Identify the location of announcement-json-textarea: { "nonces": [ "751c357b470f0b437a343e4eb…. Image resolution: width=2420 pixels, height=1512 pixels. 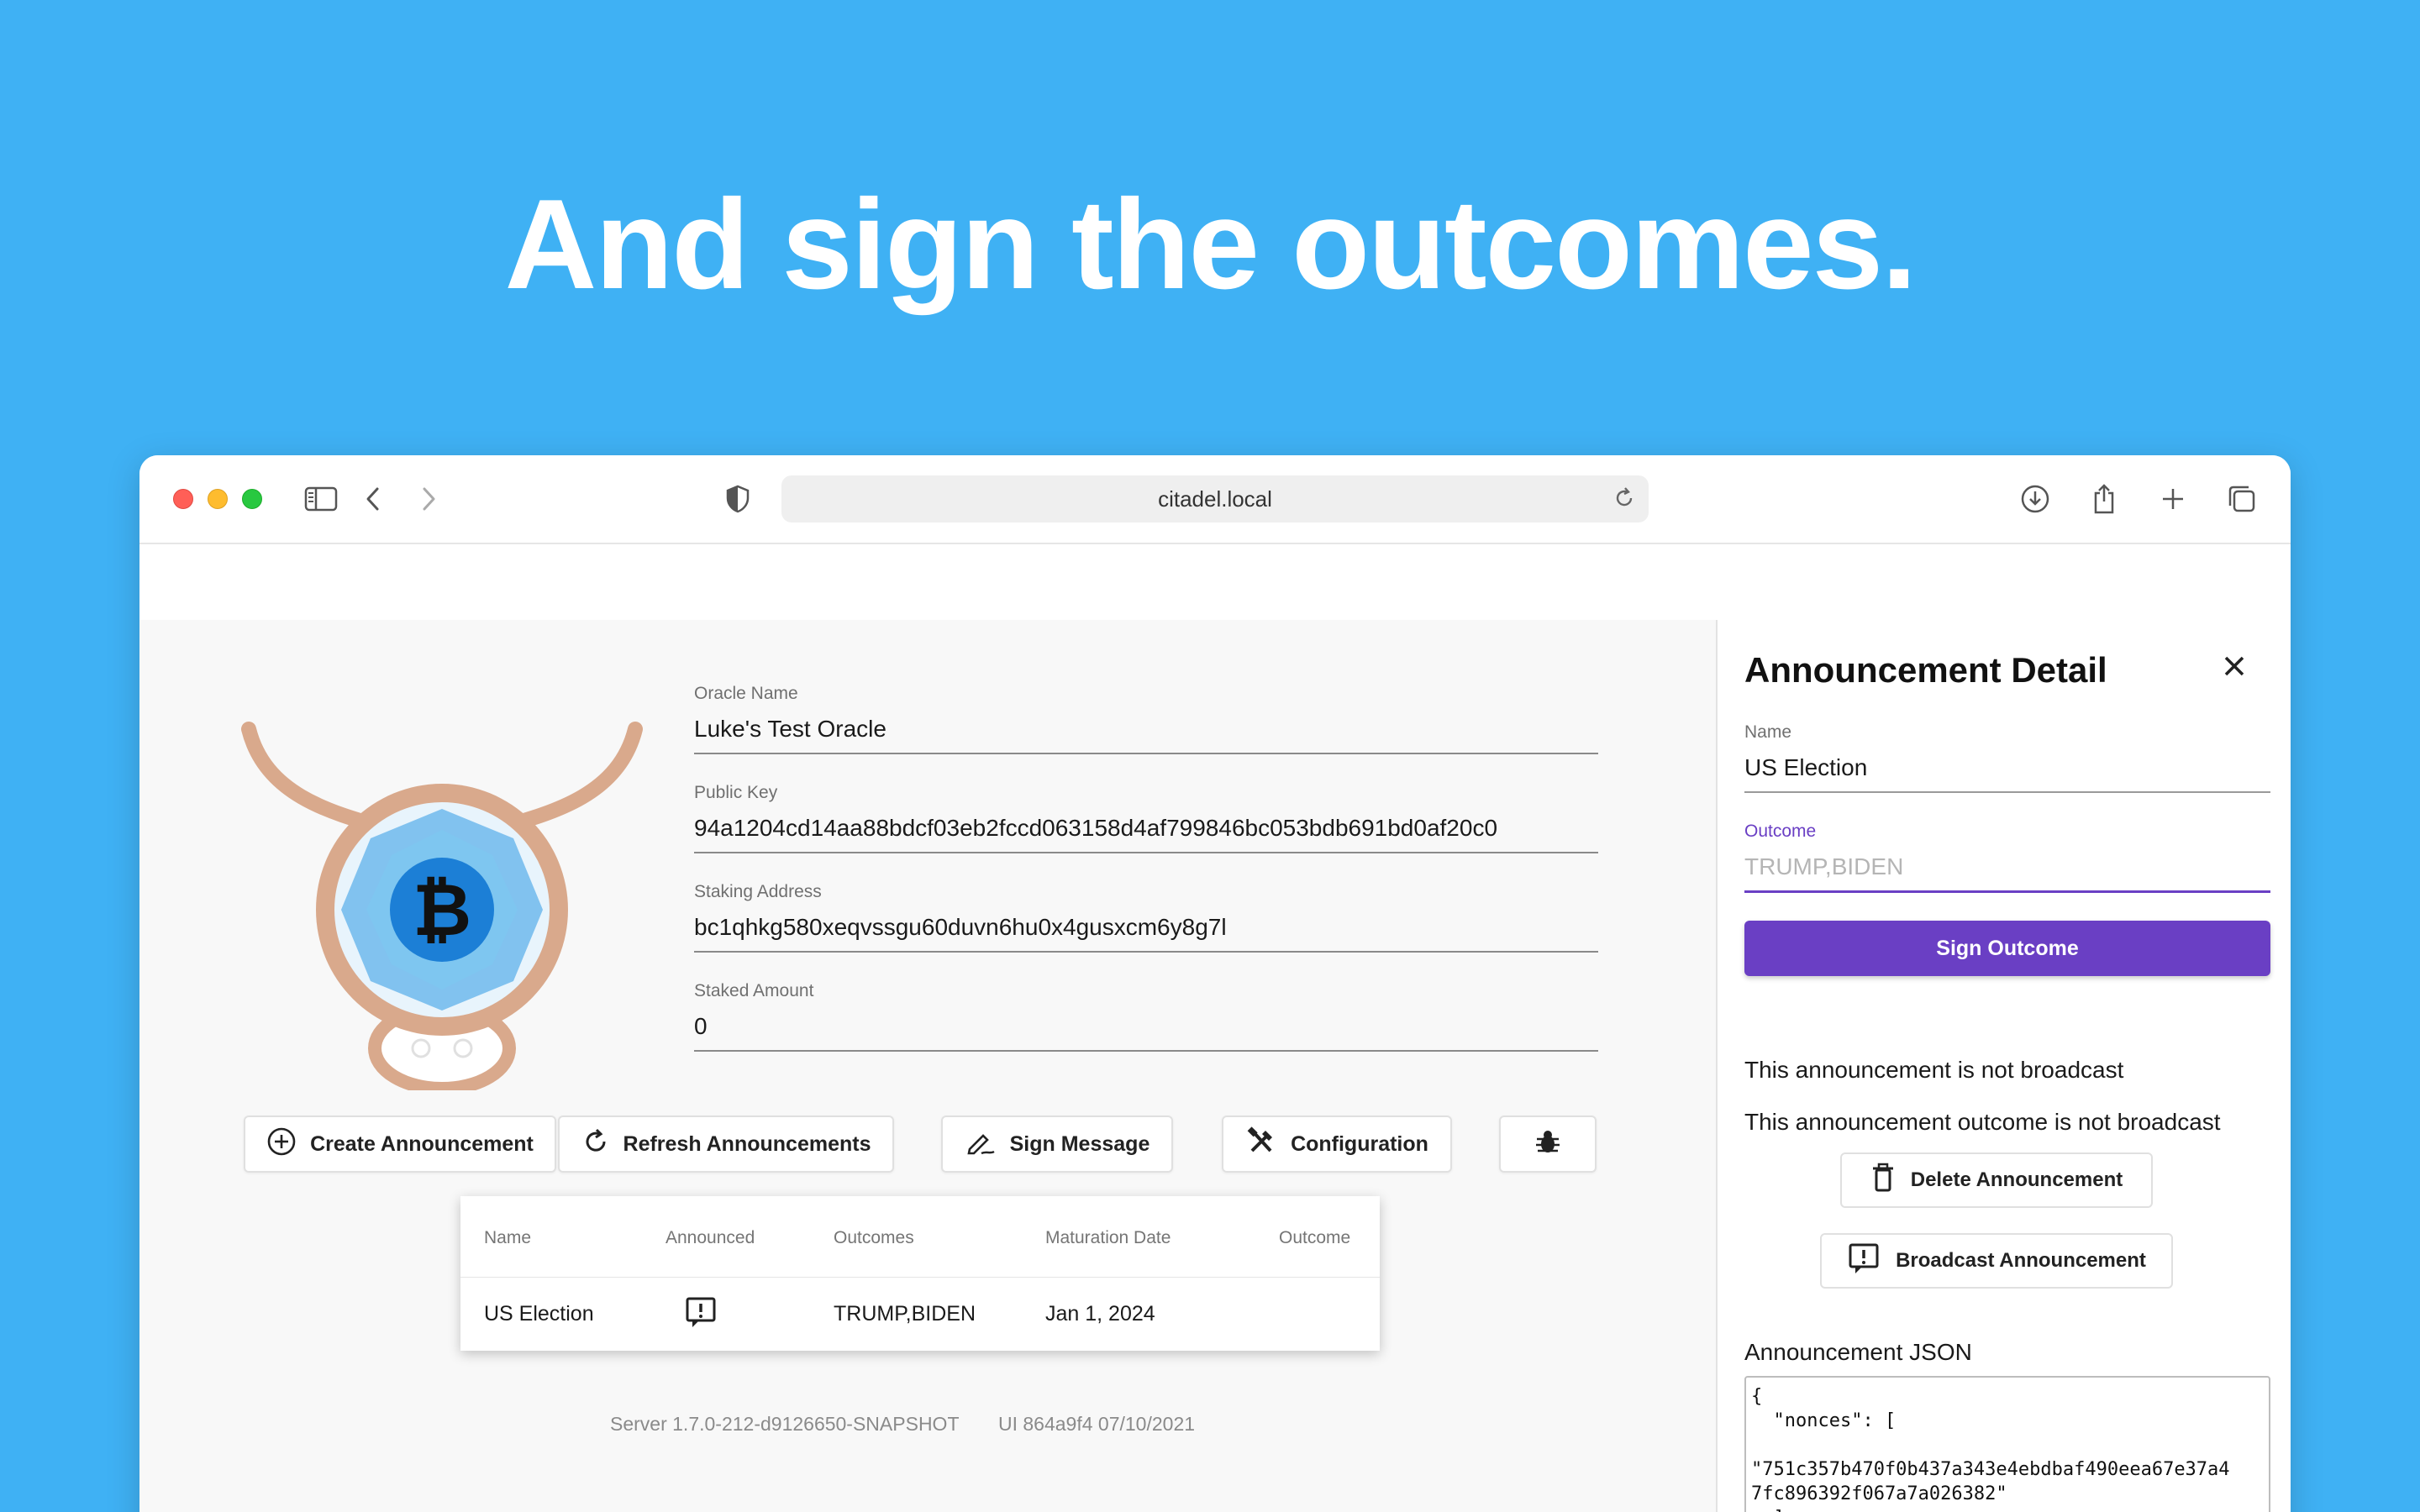
(2007, 1444).